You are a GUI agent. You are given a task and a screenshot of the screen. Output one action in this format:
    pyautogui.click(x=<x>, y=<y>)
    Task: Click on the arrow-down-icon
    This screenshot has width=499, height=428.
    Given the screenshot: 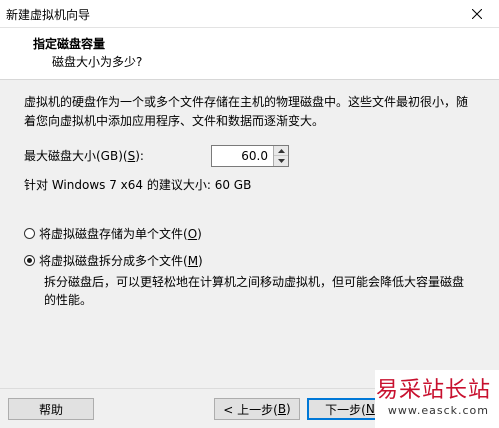 What is the action you would take?
    pyautogui.click(x=281, y=161)
    